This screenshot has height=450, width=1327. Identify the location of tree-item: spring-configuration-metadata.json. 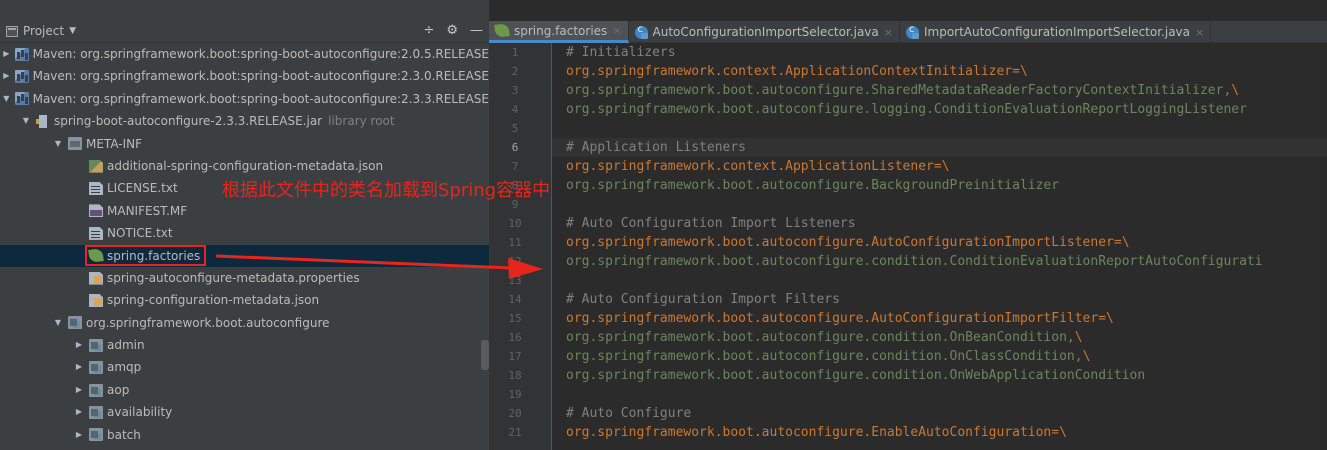
(244, 300).